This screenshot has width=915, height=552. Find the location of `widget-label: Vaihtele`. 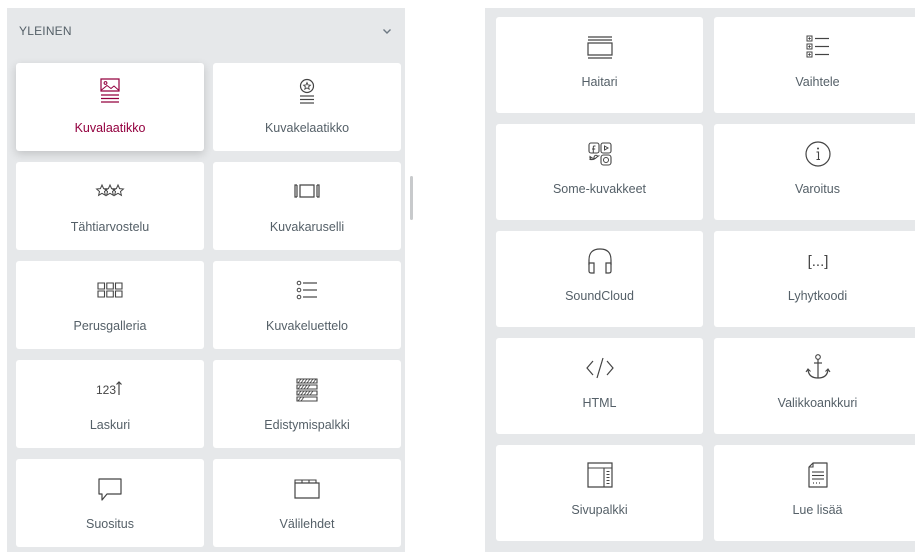

widget-label: Vaihtele is located at coordinates (817, 82).